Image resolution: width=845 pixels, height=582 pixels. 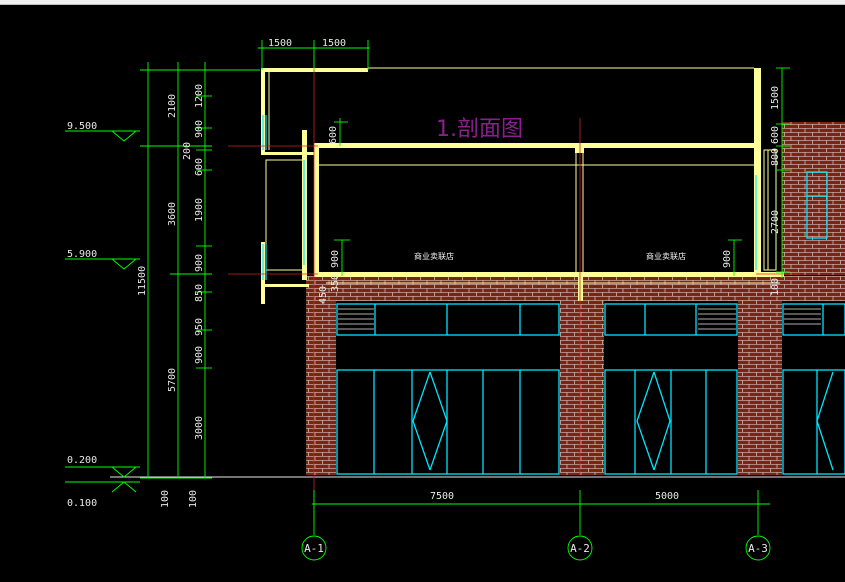 What do you see at coordinates (172, 106) in the screenshot?
I see `dim-text: 2100` at bounding box center [172, 106].